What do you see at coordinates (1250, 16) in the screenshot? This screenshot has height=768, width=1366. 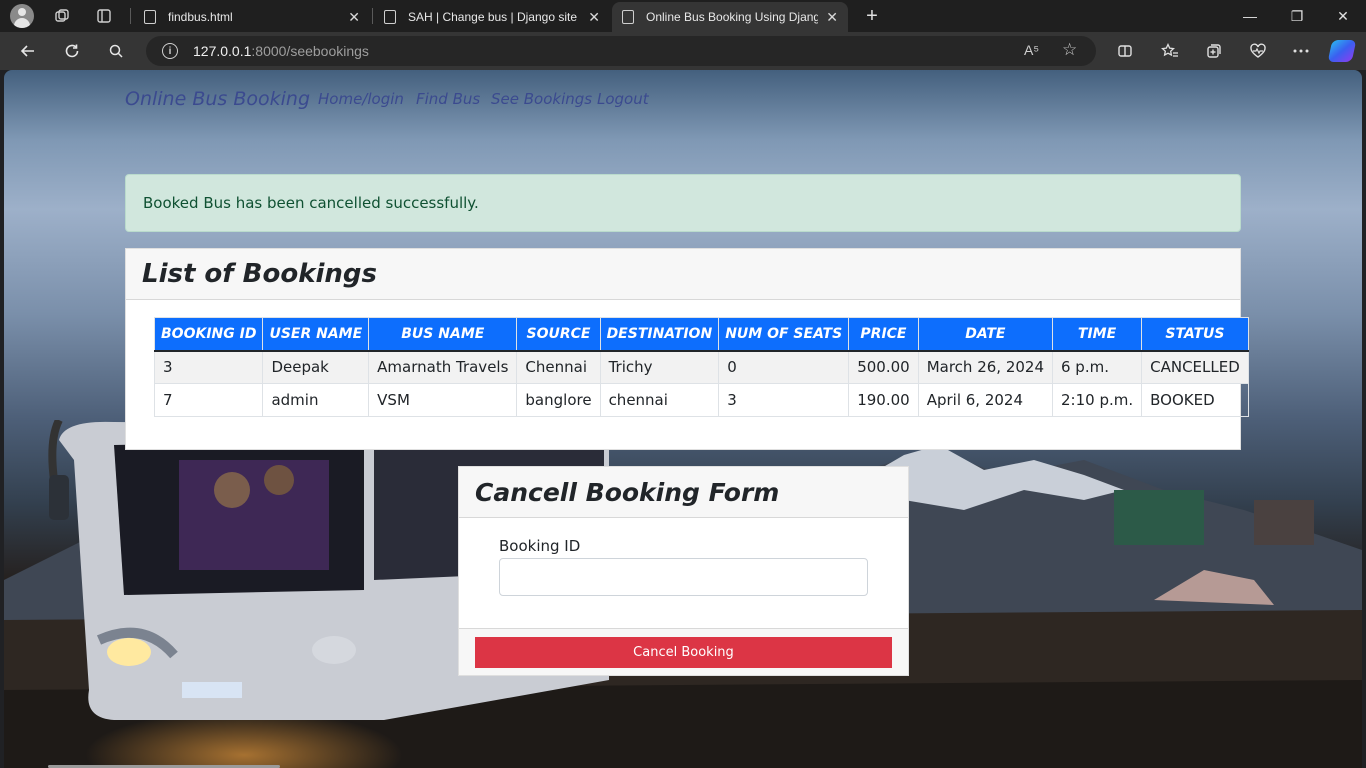 I see `minimize-button: —` at bounding box center [1250, 16].